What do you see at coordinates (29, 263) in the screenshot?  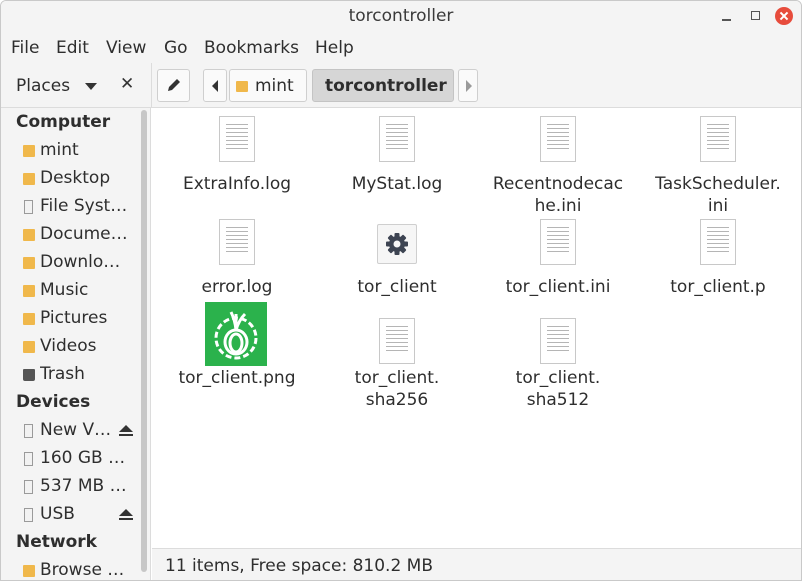 I see `downloads-folder-icon` at bounding box center [29, 263].